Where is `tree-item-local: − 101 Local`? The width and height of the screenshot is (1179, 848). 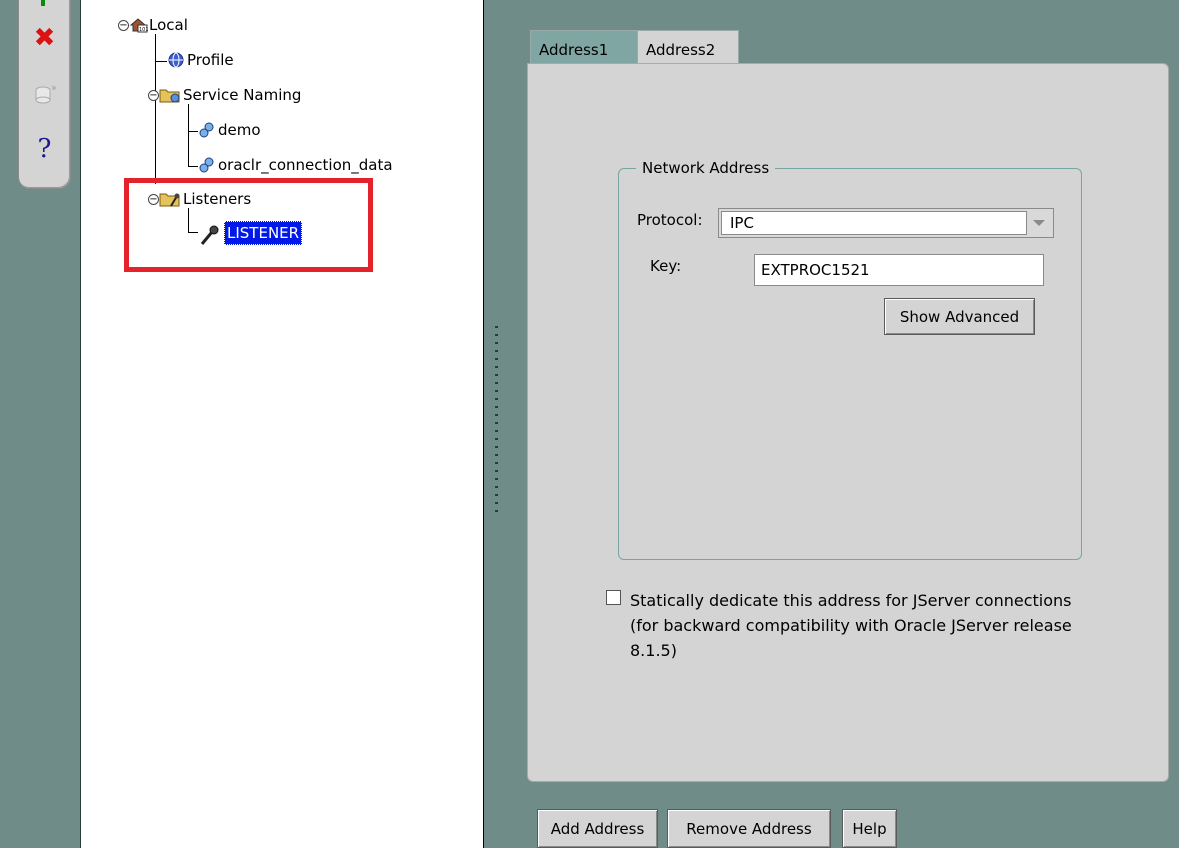
tree-item-local: − 101 Local is located at coordinates (153, 25).